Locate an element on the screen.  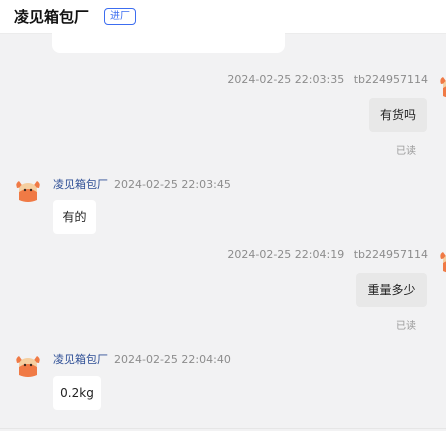
message-meta: 凌见箱包厂 2024-02-25 22:04:40 is located at coordinates (142, 359).